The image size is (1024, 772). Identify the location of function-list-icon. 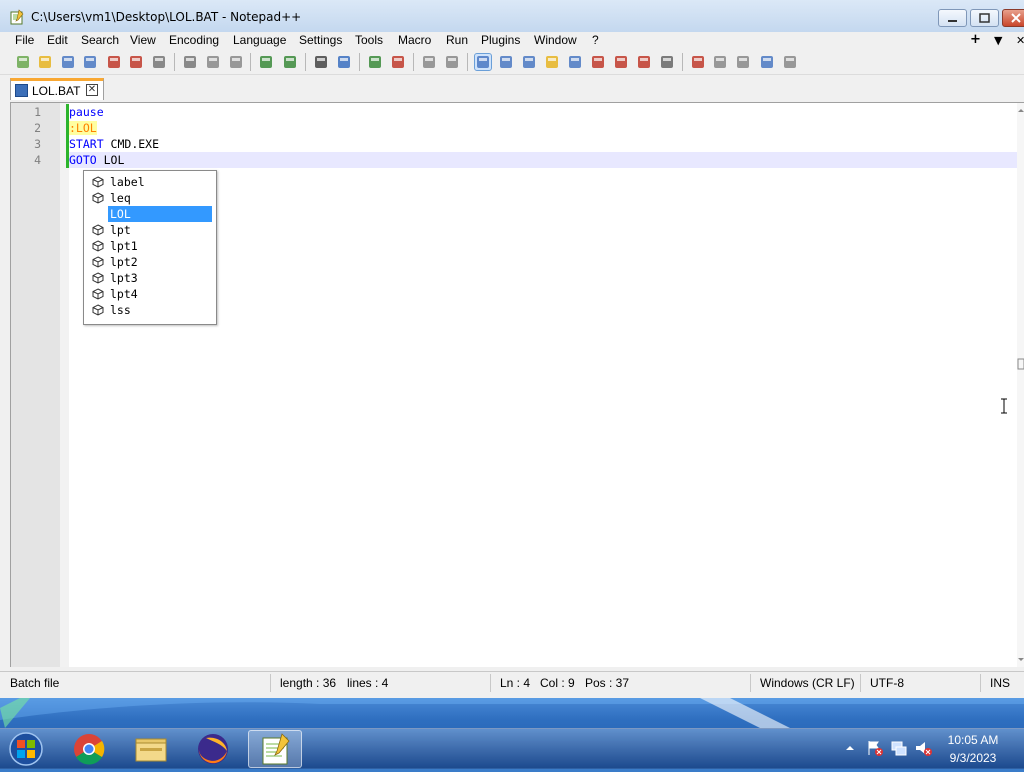
(598, 62).